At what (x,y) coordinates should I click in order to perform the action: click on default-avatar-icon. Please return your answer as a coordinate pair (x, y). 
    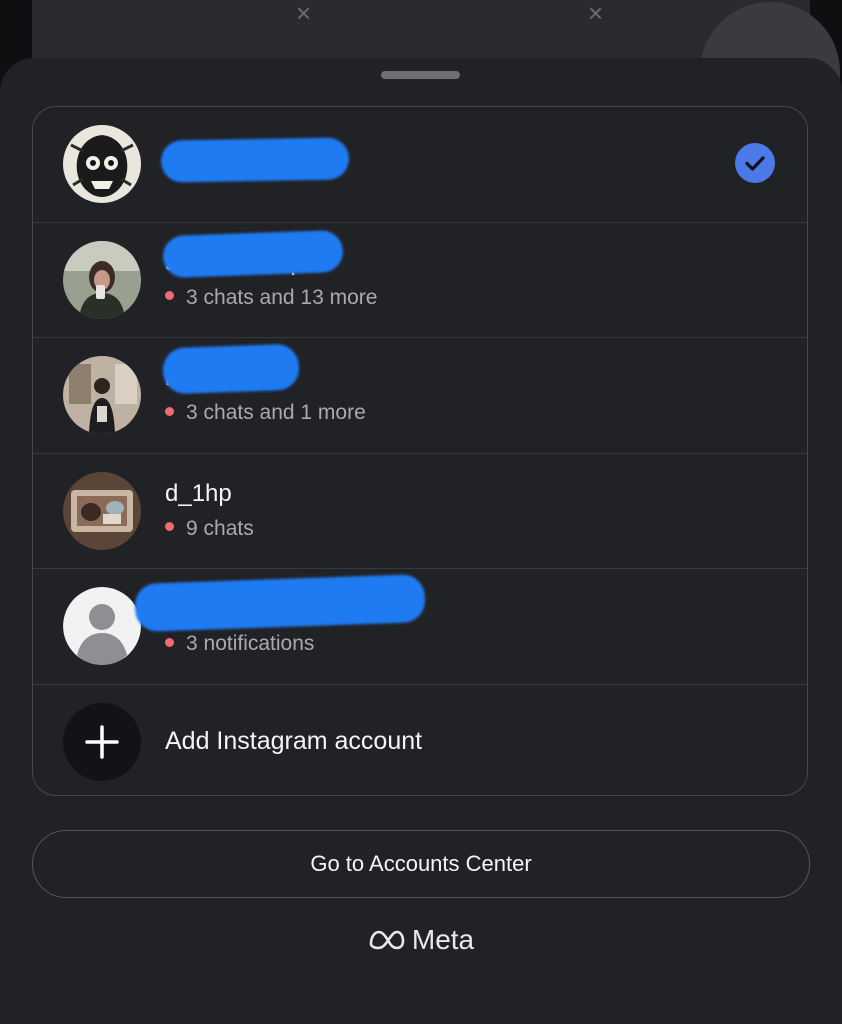
    Looking at the image, I should click on (102, 626).